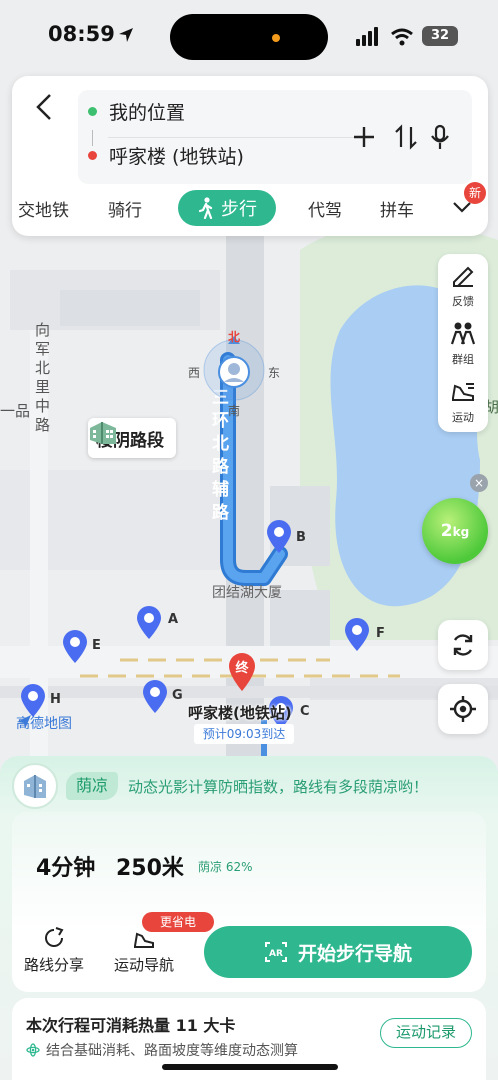 The width and height of the screenshot is (498, 1080). What do you see at coordinates (274, 373) in the screenshot?
I see `compass-east: 东` at bounding box center [274, 373].